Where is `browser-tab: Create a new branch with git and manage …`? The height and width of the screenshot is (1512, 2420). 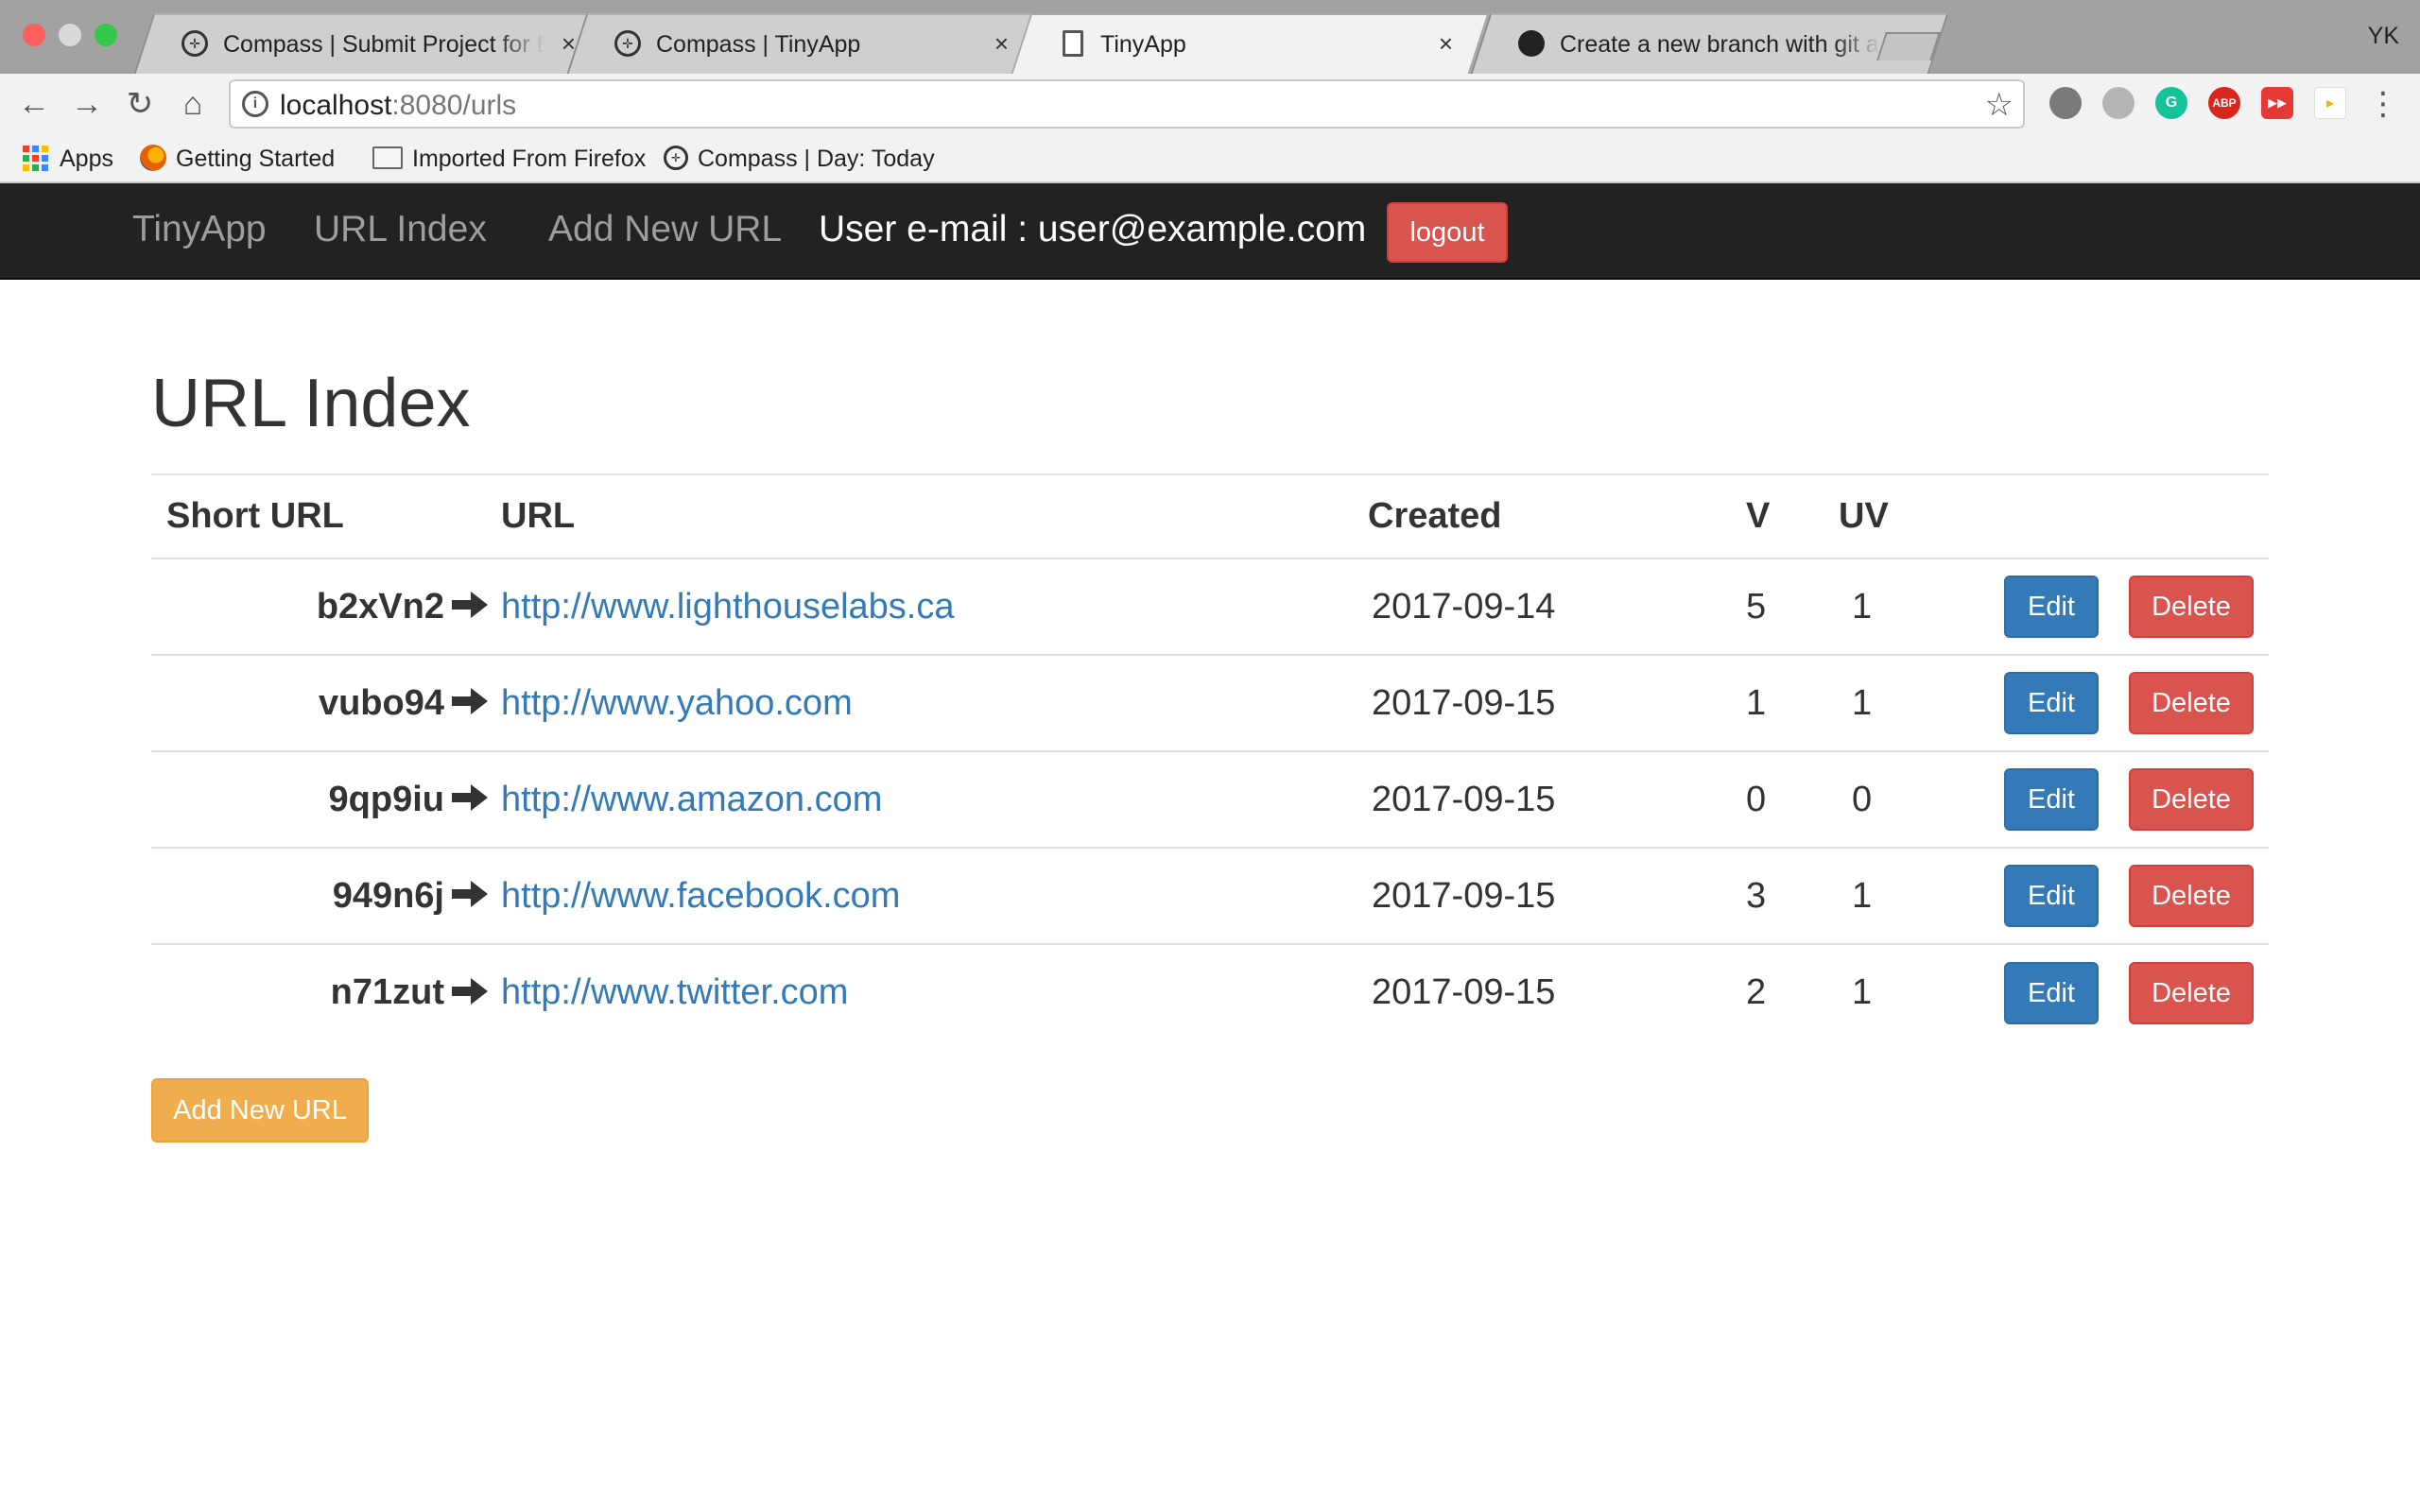 browser-tab: Create a new branch with git and manage … is located at coordinates (1709, 43).